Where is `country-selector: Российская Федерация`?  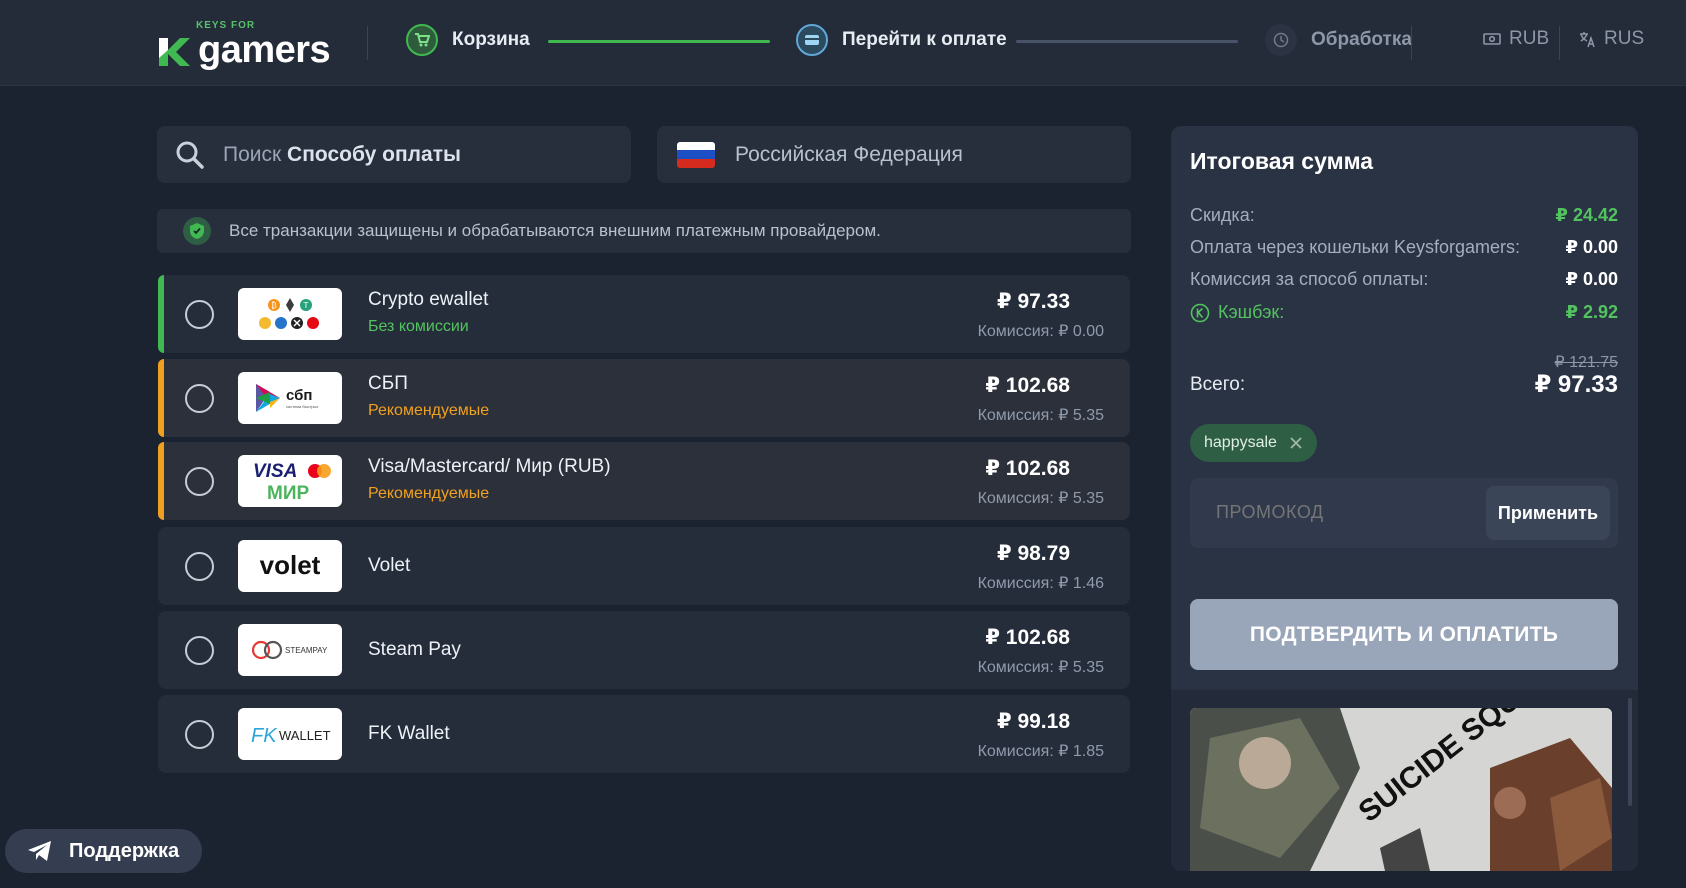 country-selector: Российская Федерация is located at coordinates (894, 154).